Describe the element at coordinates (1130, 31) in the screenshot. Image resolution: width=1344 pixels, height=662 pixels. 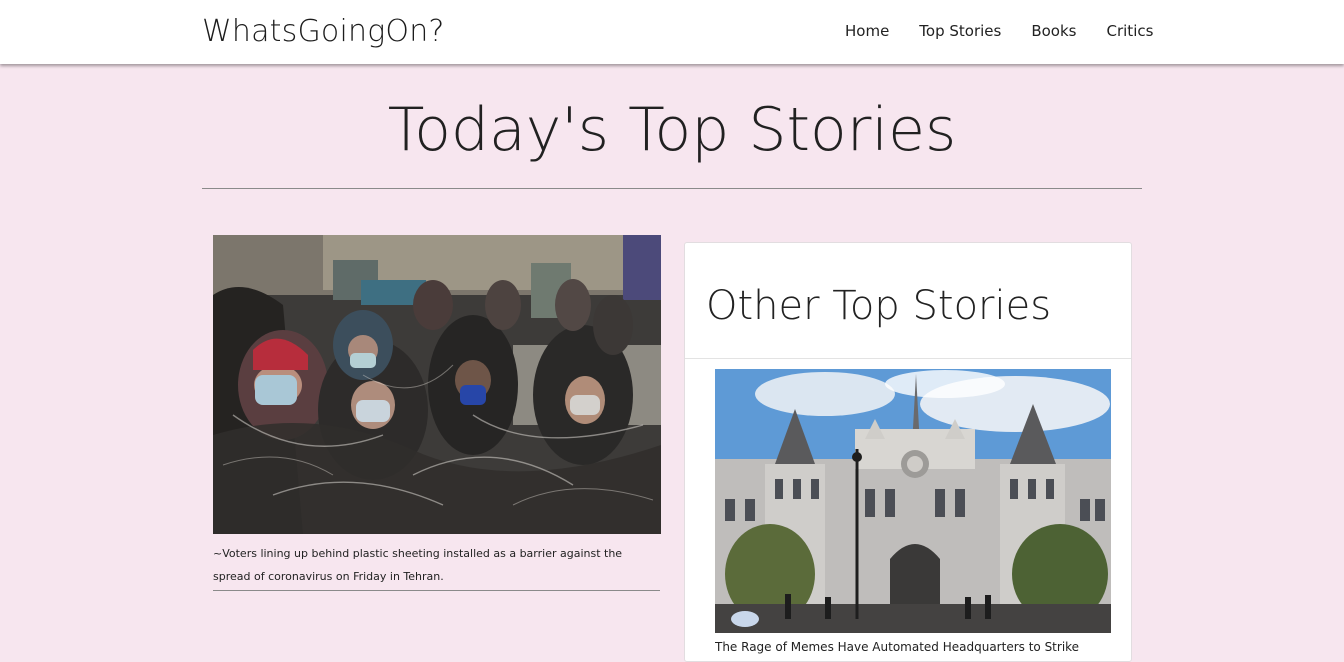
I see `nav-link-critics: Critics` at that location.